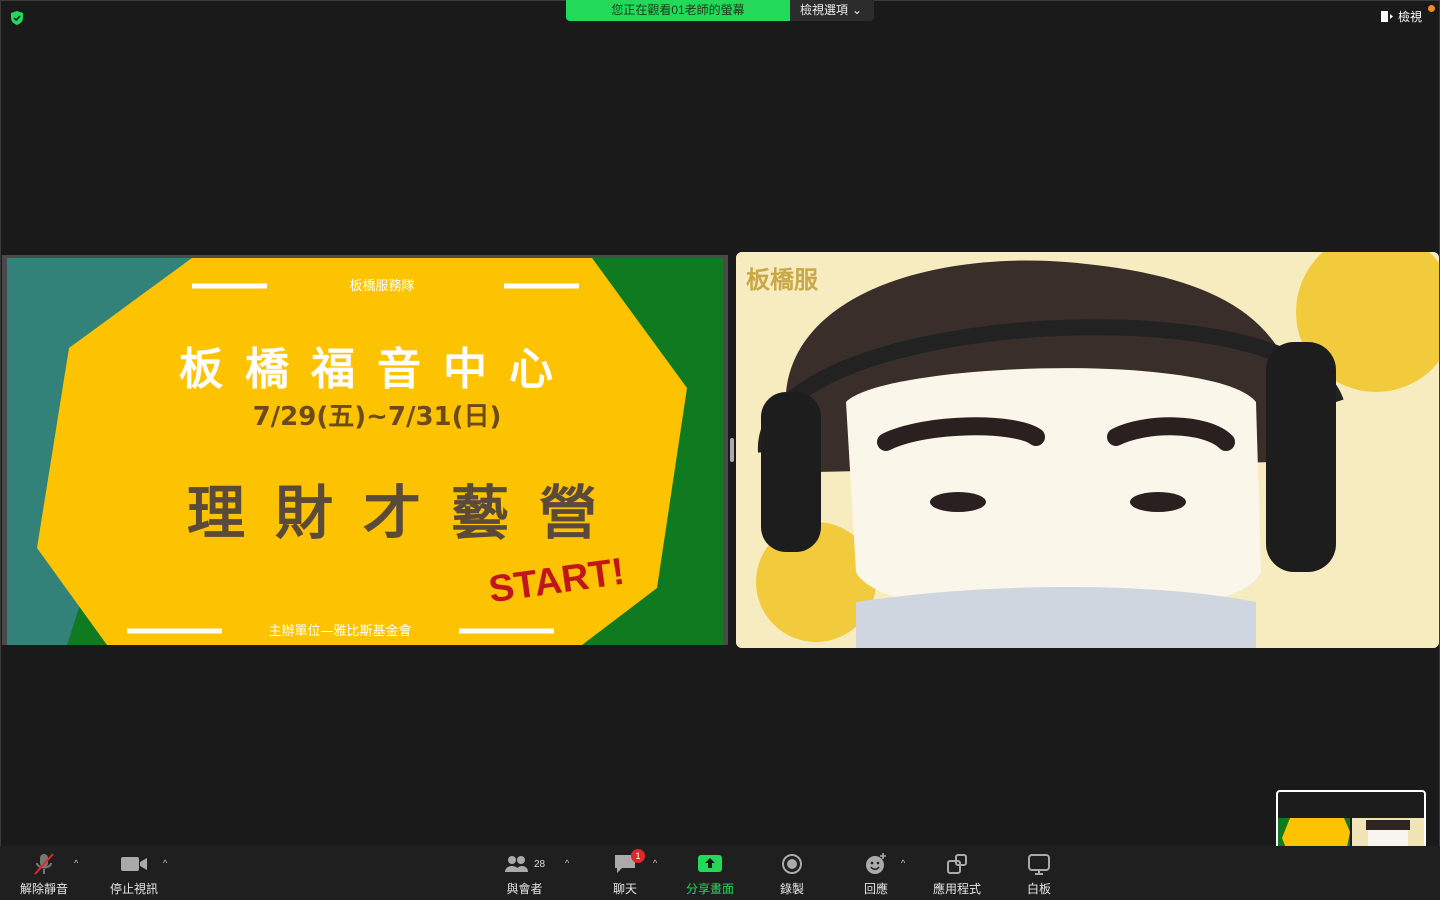  What do you see at coordinates (17, 18) in the screenshot?
I see `security-shield-icon` at bounding box center [17, 18].